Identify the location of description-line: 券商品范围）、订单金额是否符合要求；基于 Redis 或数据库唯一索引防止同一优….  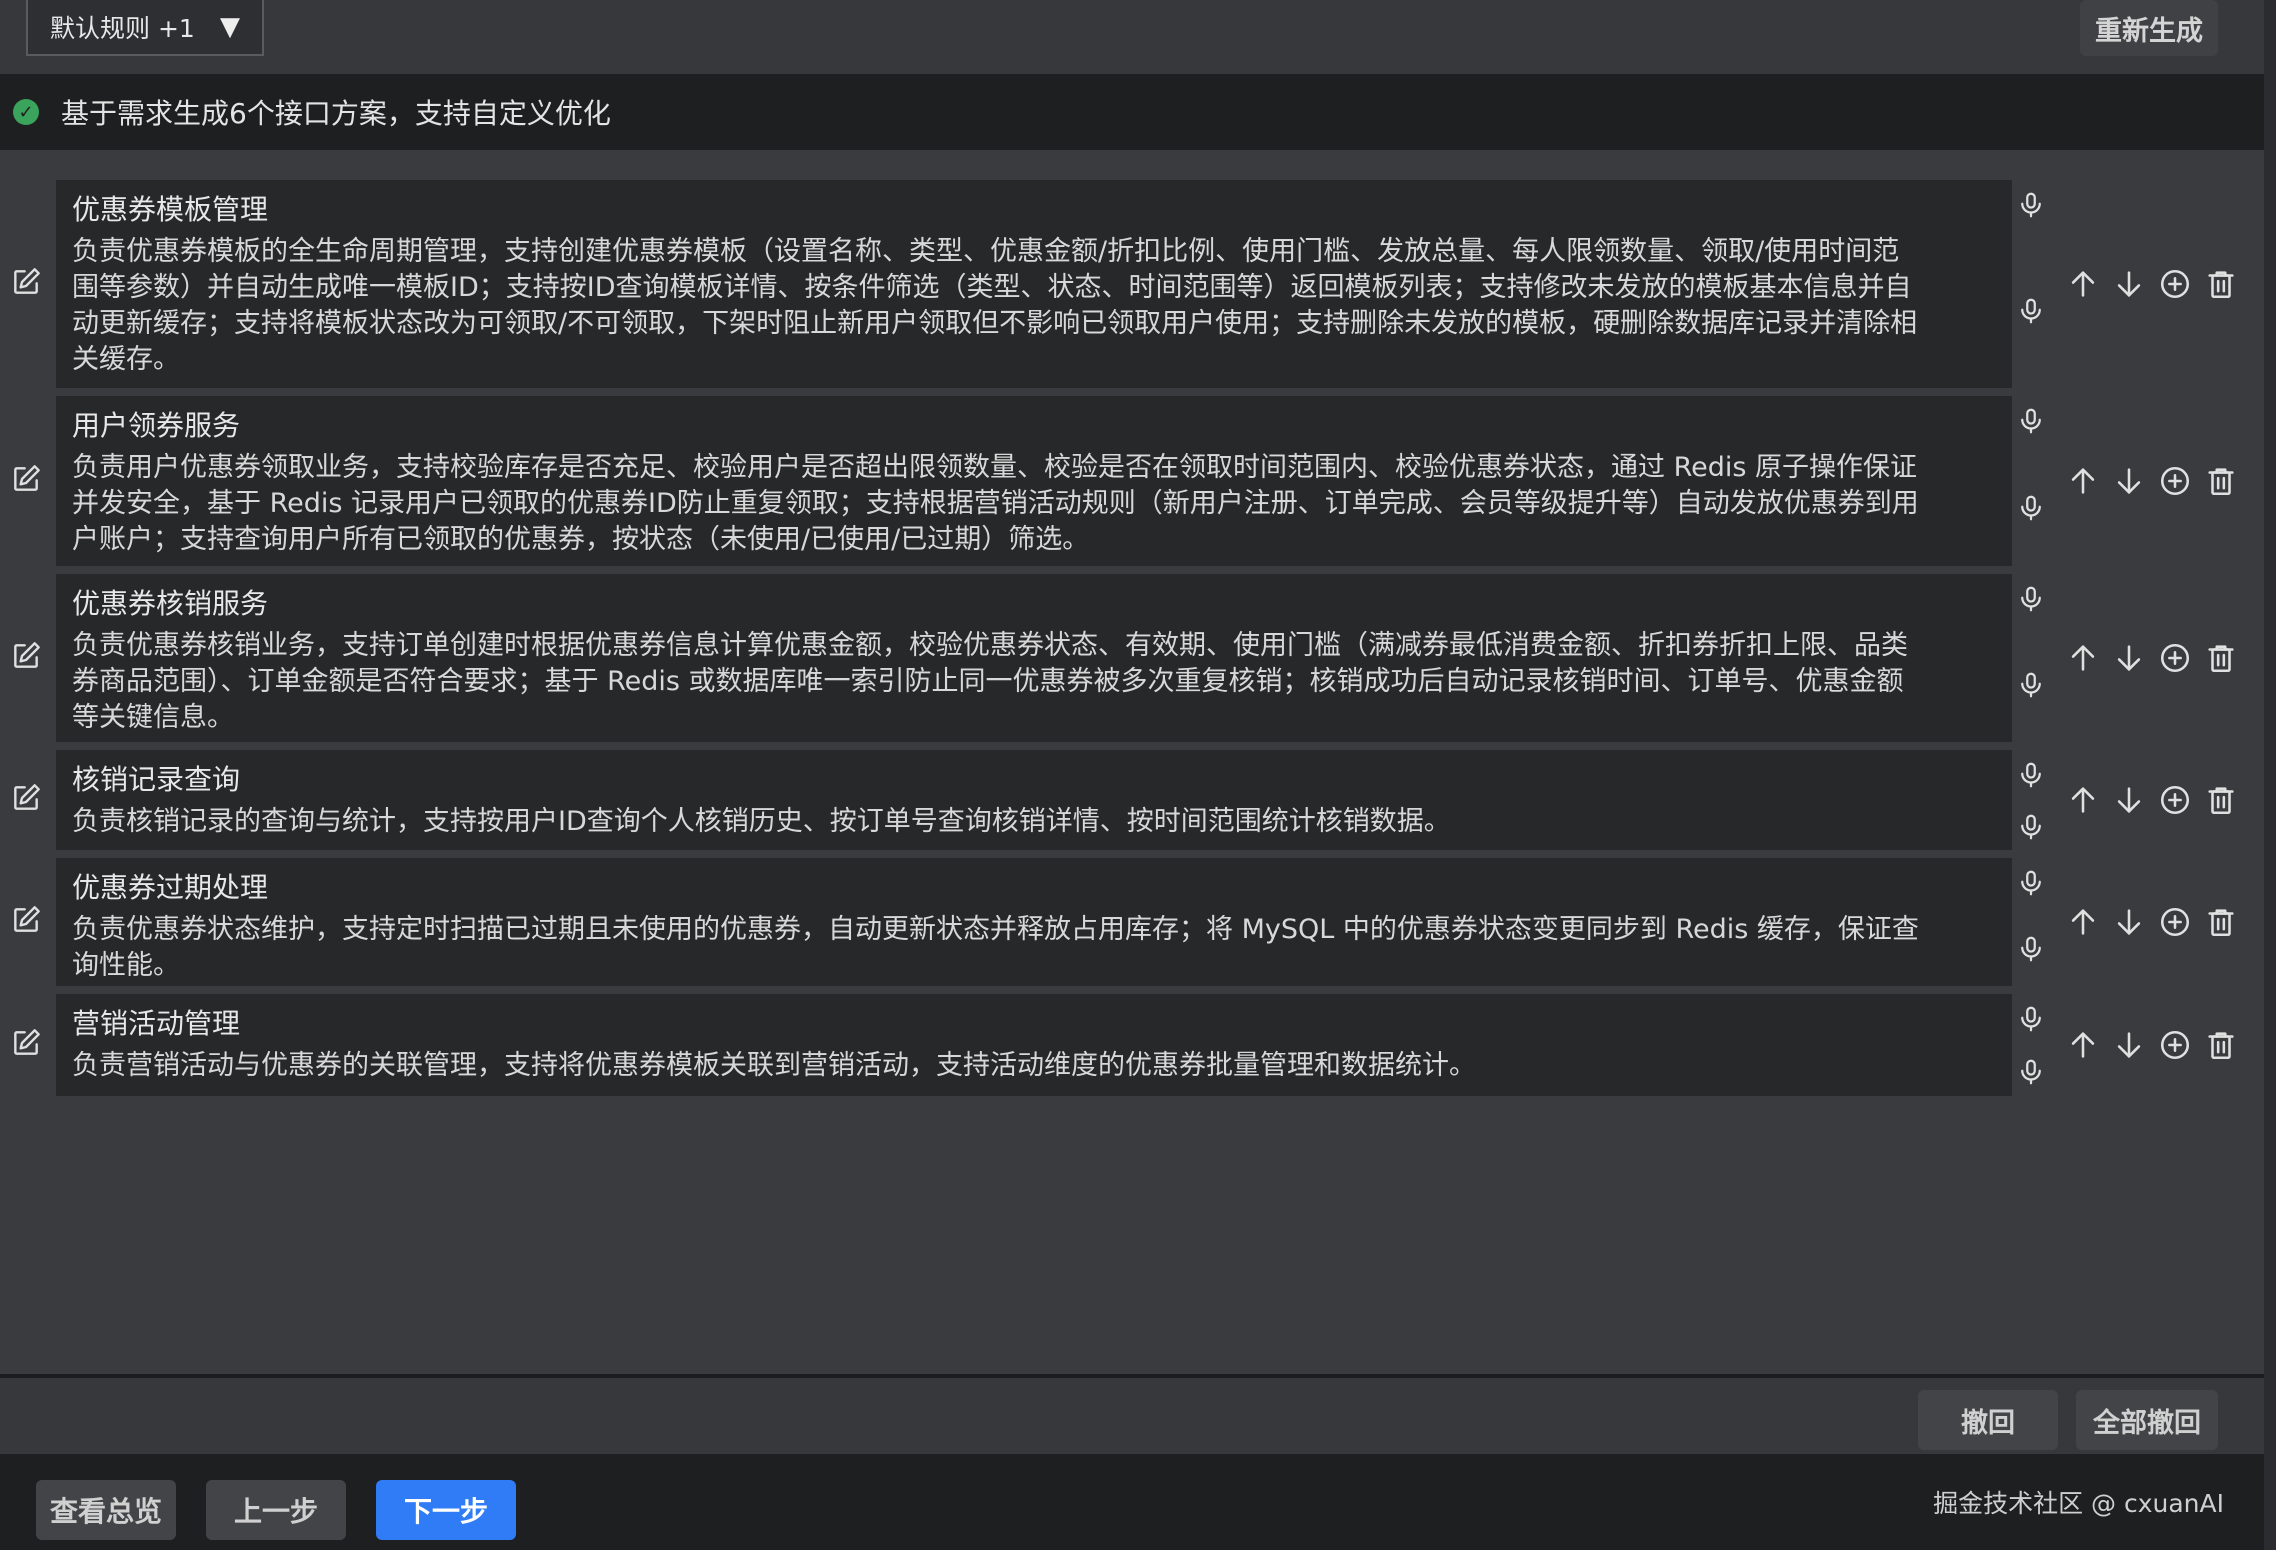
(988, 681).